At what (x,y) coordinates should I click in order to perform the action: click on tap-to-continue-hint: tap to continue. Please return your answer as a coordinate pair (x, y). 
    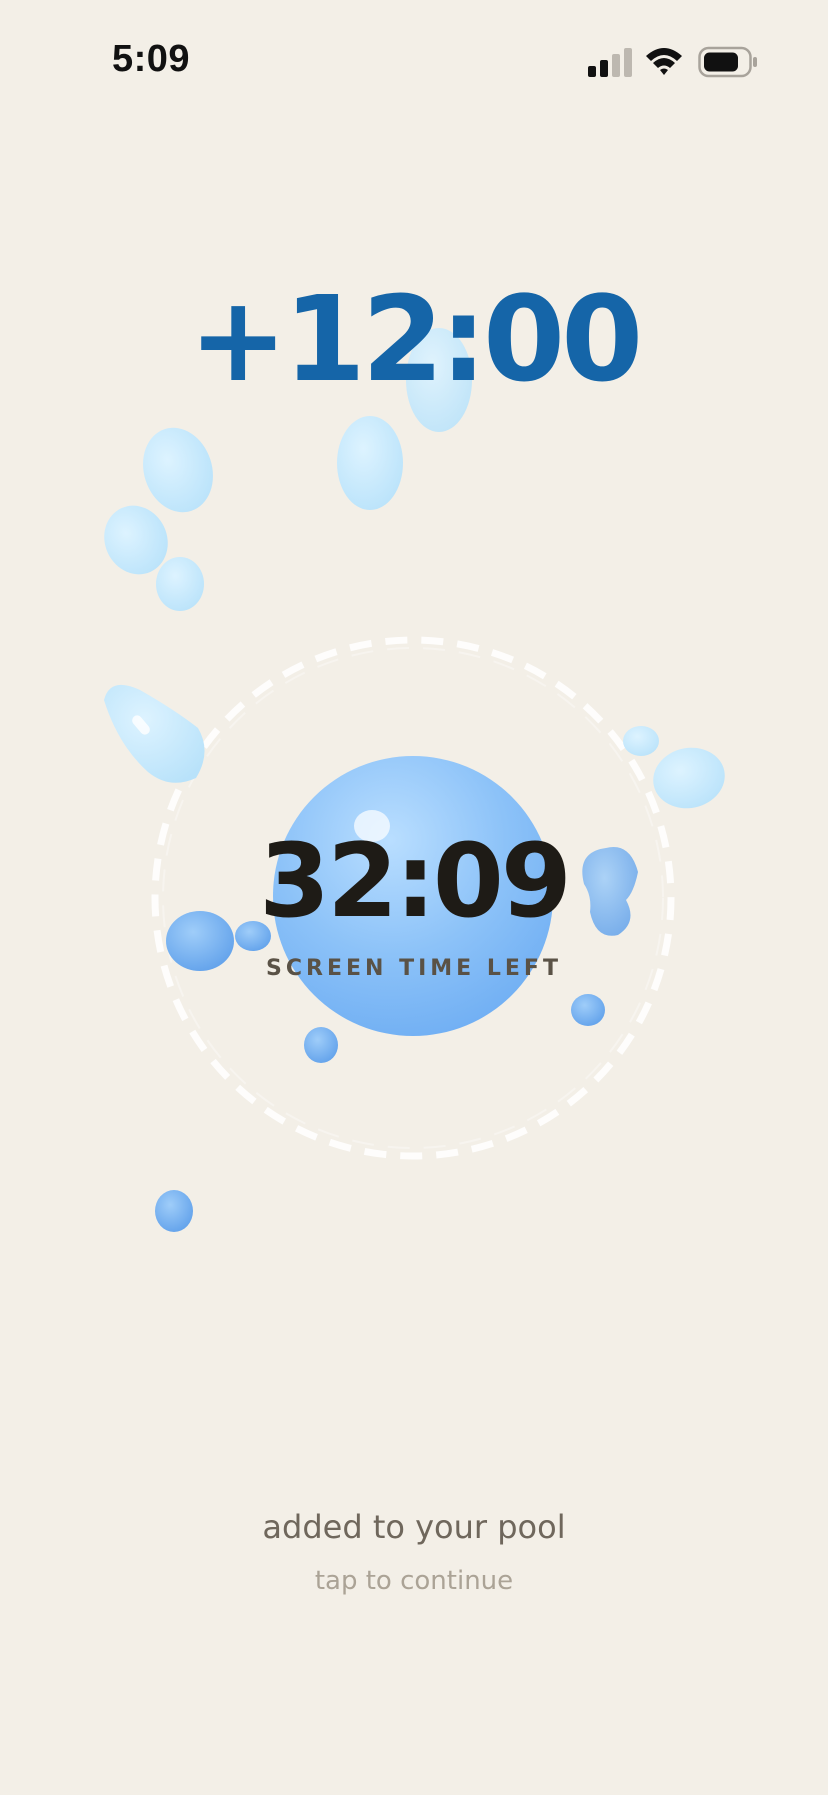
    Looking at the image, I should click on (414, 1581).